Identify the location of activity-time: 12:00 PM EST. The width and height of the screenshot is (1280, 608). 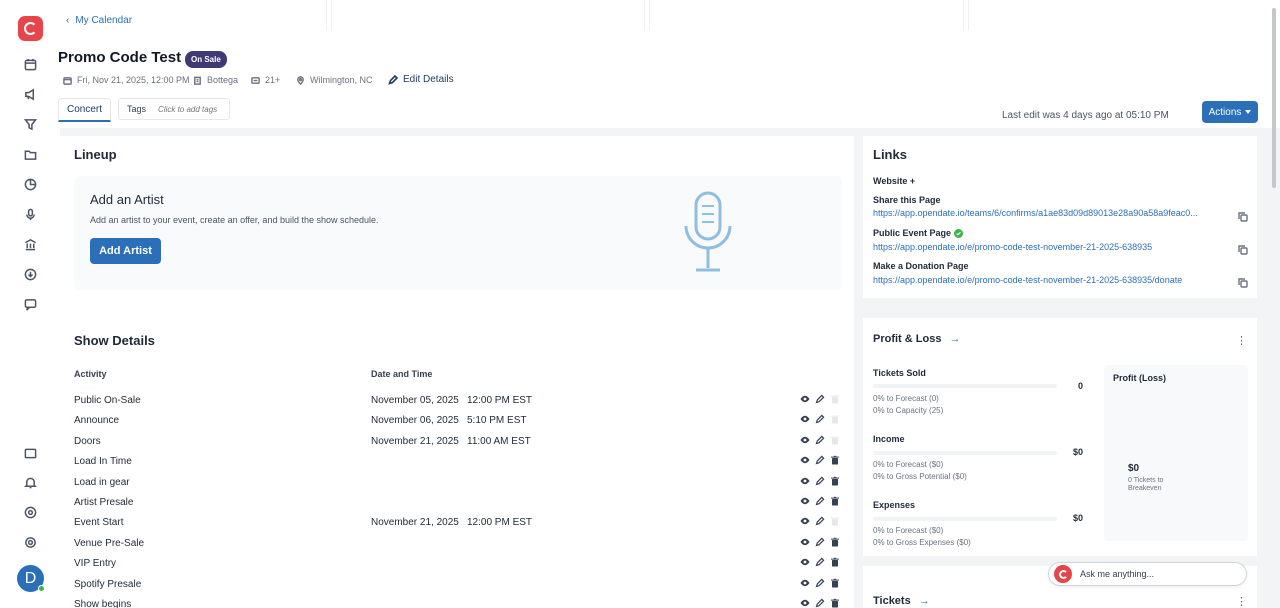
(500, 523).